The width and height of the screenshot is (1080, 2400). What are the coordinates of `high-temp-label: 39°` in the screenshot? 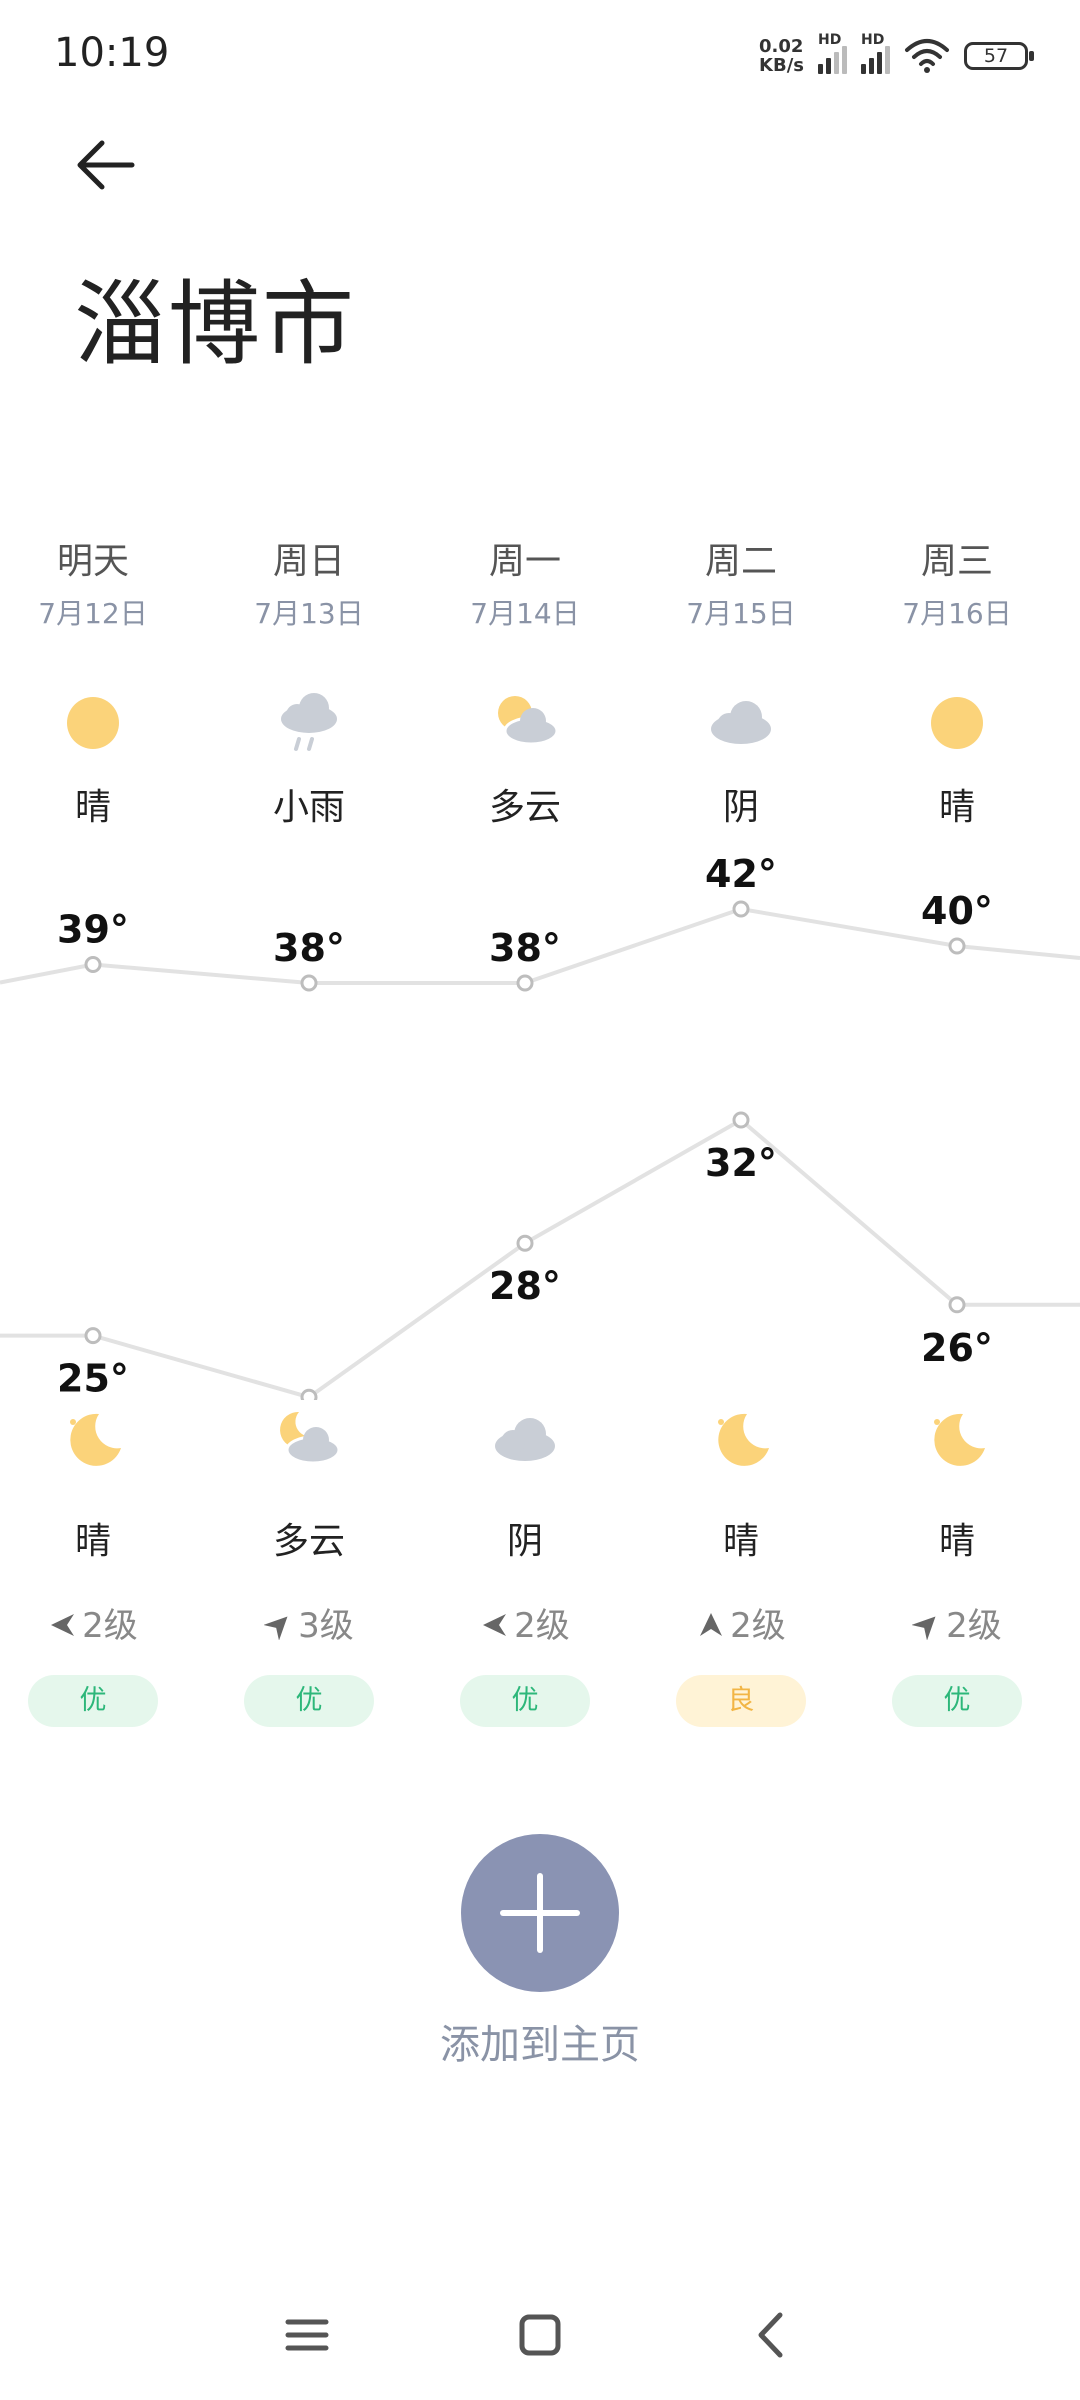 It's located at (93, 930).